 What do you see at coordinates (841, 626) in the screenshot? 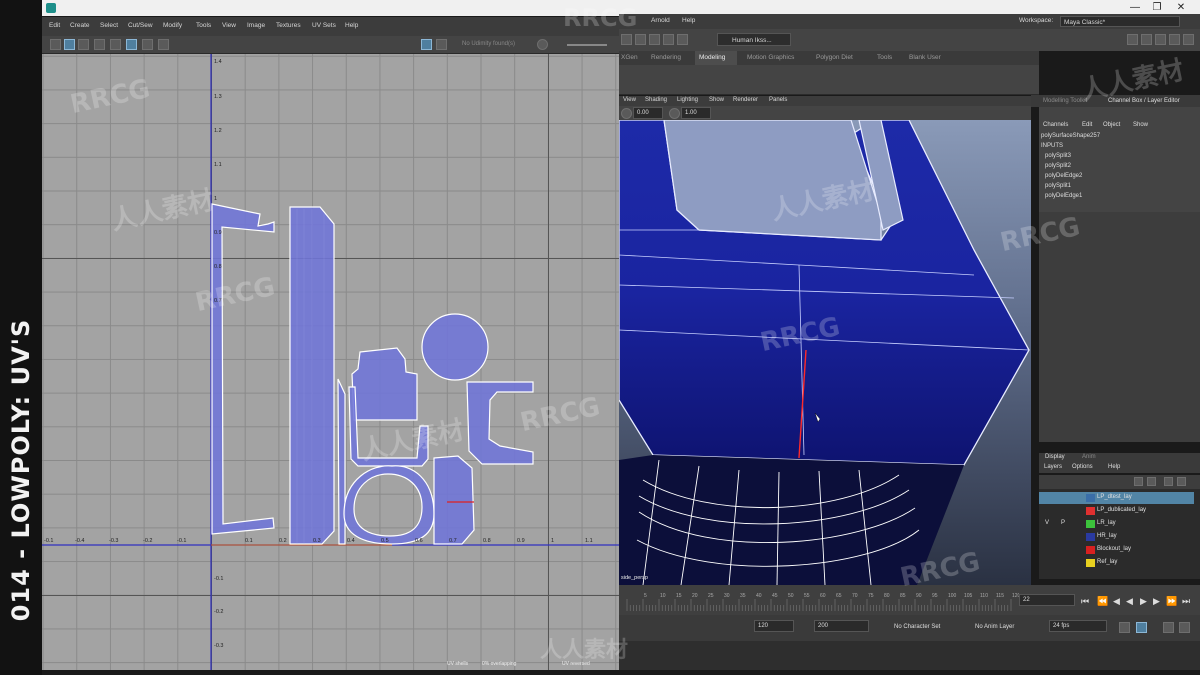
I see `range-end-field: 200` at bounding box center [841, 626].